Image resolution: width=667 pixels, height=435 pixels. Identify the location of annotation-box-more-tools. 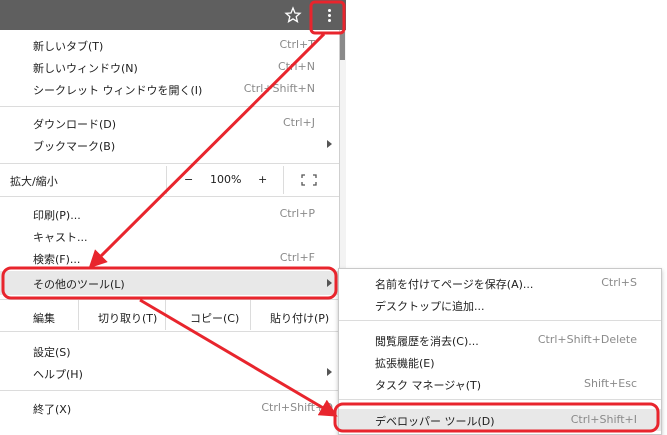
(169, 283).